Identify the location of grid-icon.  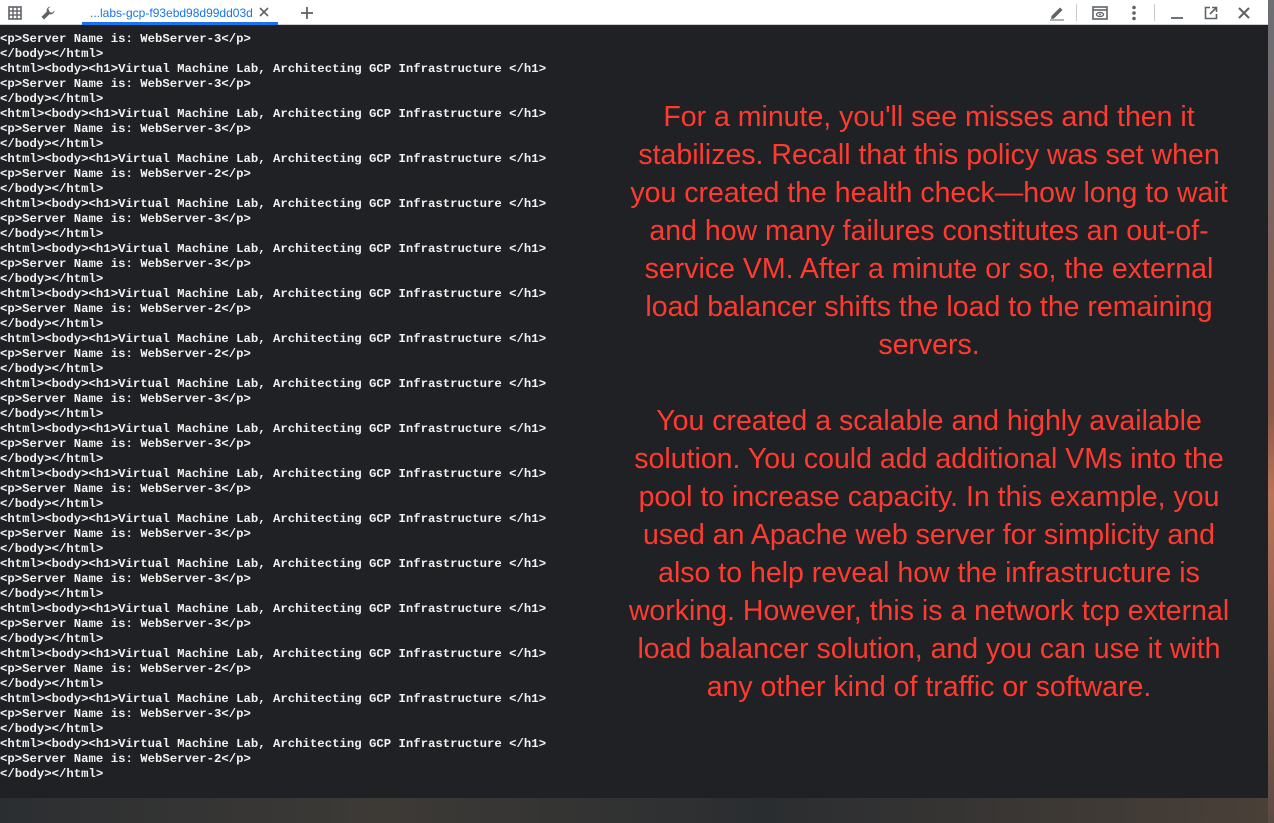
(15, 12).